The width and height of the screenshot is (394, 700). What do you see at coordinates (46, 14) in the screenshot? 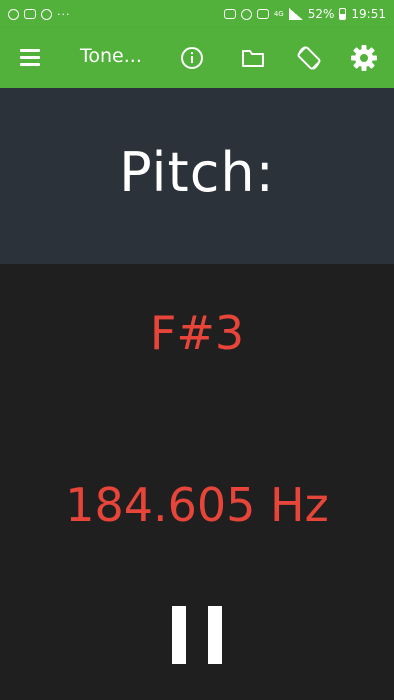
I see `app-notification-icon` at bounding box center [46, 14].